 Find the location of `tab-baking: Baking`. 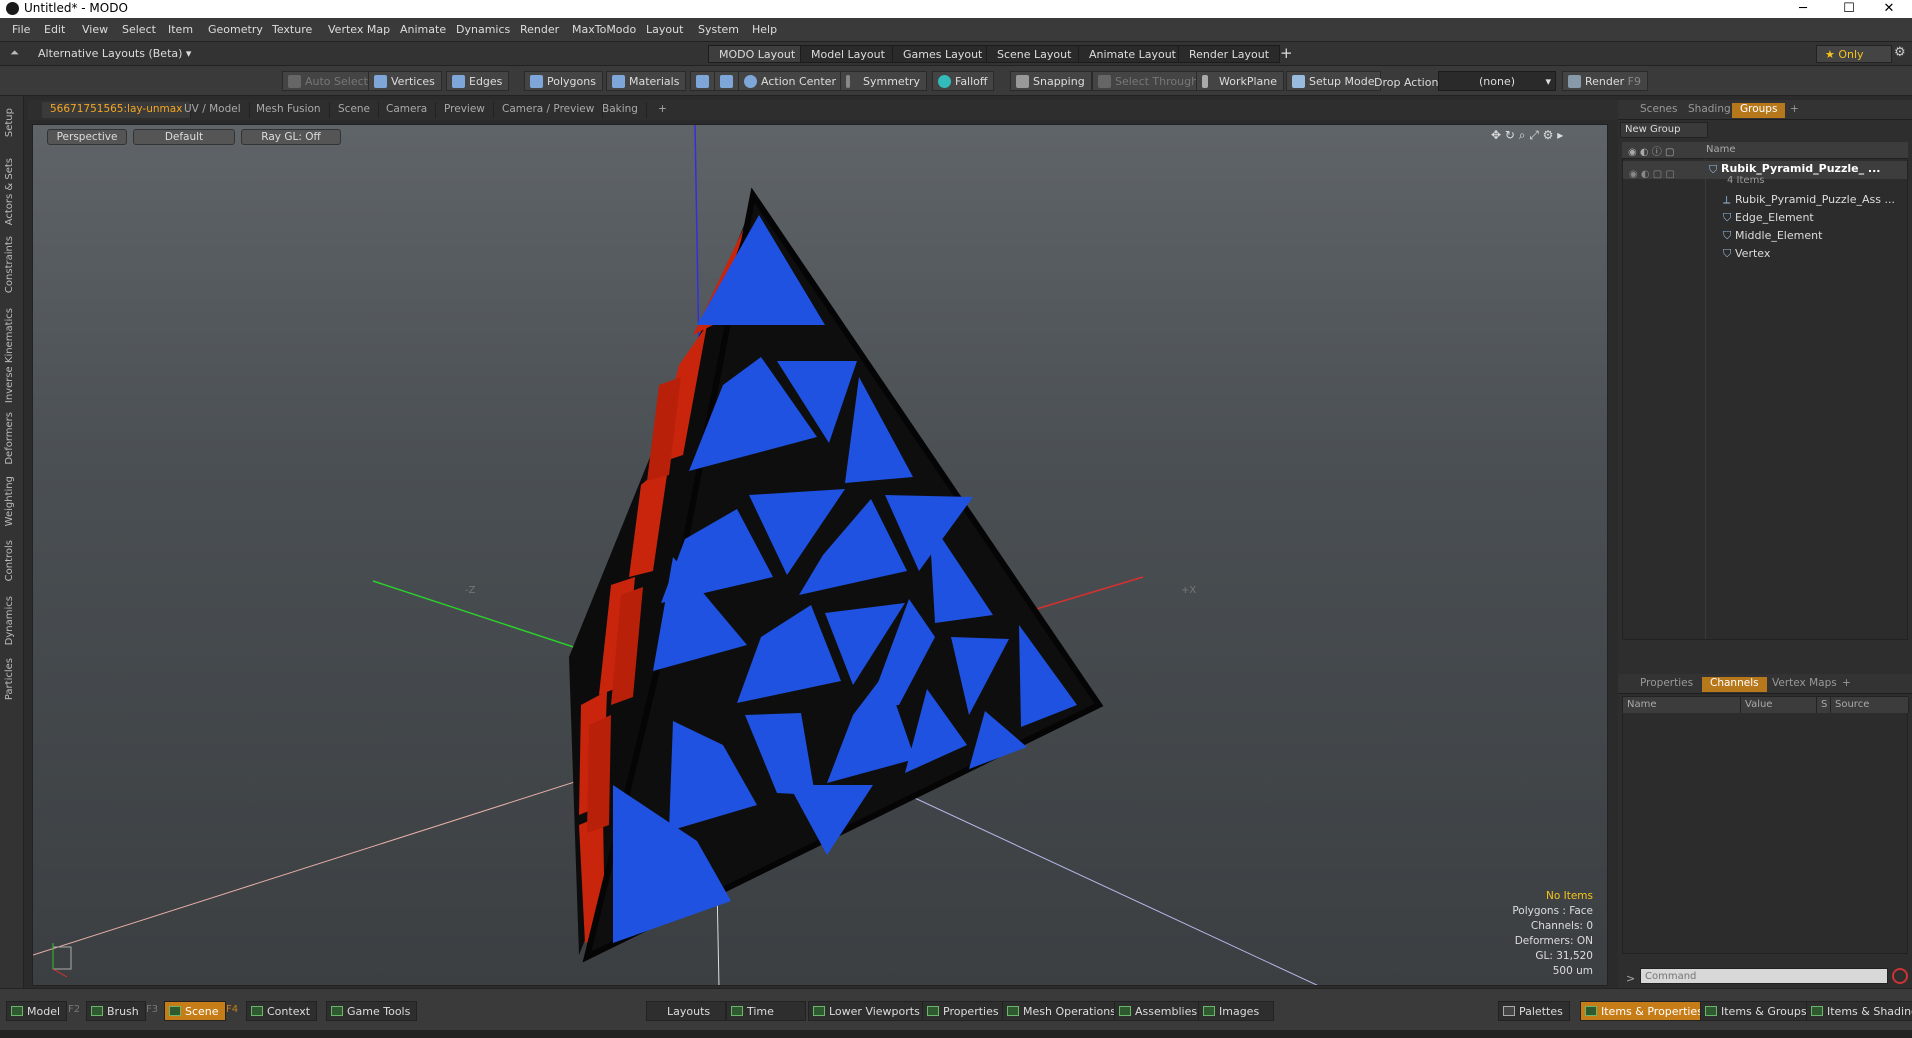

tab-baking: Baking is located at coordinates (620, 110).